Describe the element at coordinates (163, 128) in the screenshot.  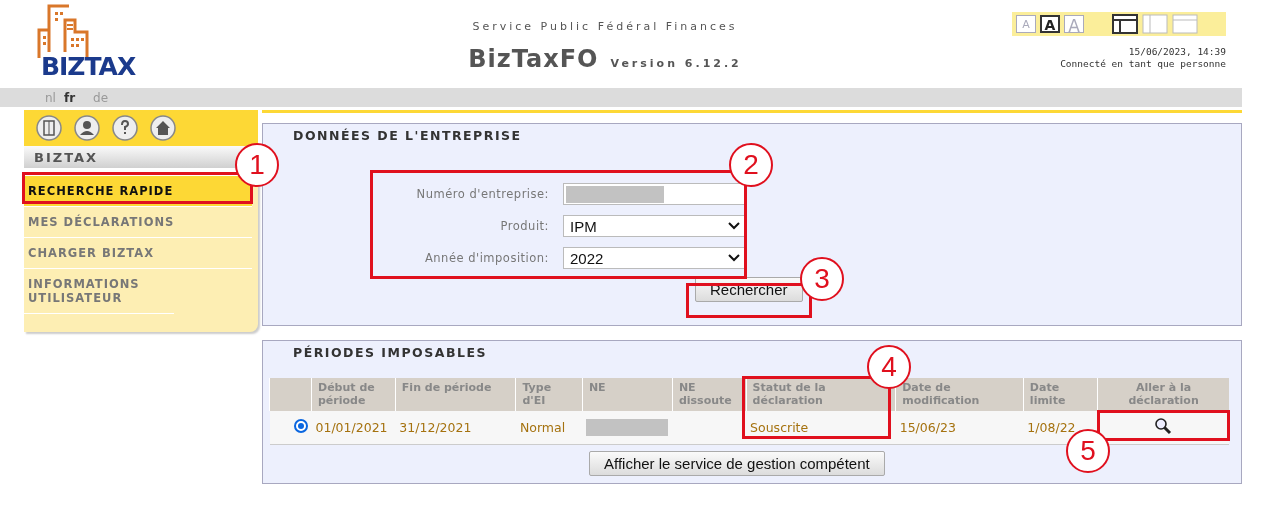
I see `home-icon` at that location.